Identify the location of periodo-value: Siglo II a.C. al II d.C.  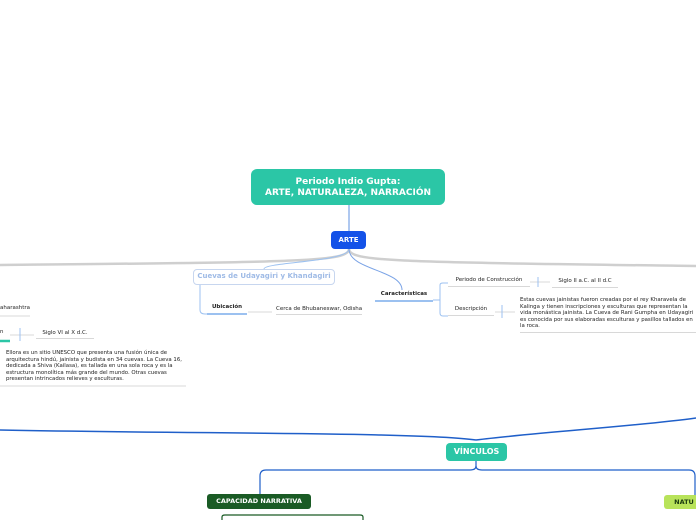
(585, 283).